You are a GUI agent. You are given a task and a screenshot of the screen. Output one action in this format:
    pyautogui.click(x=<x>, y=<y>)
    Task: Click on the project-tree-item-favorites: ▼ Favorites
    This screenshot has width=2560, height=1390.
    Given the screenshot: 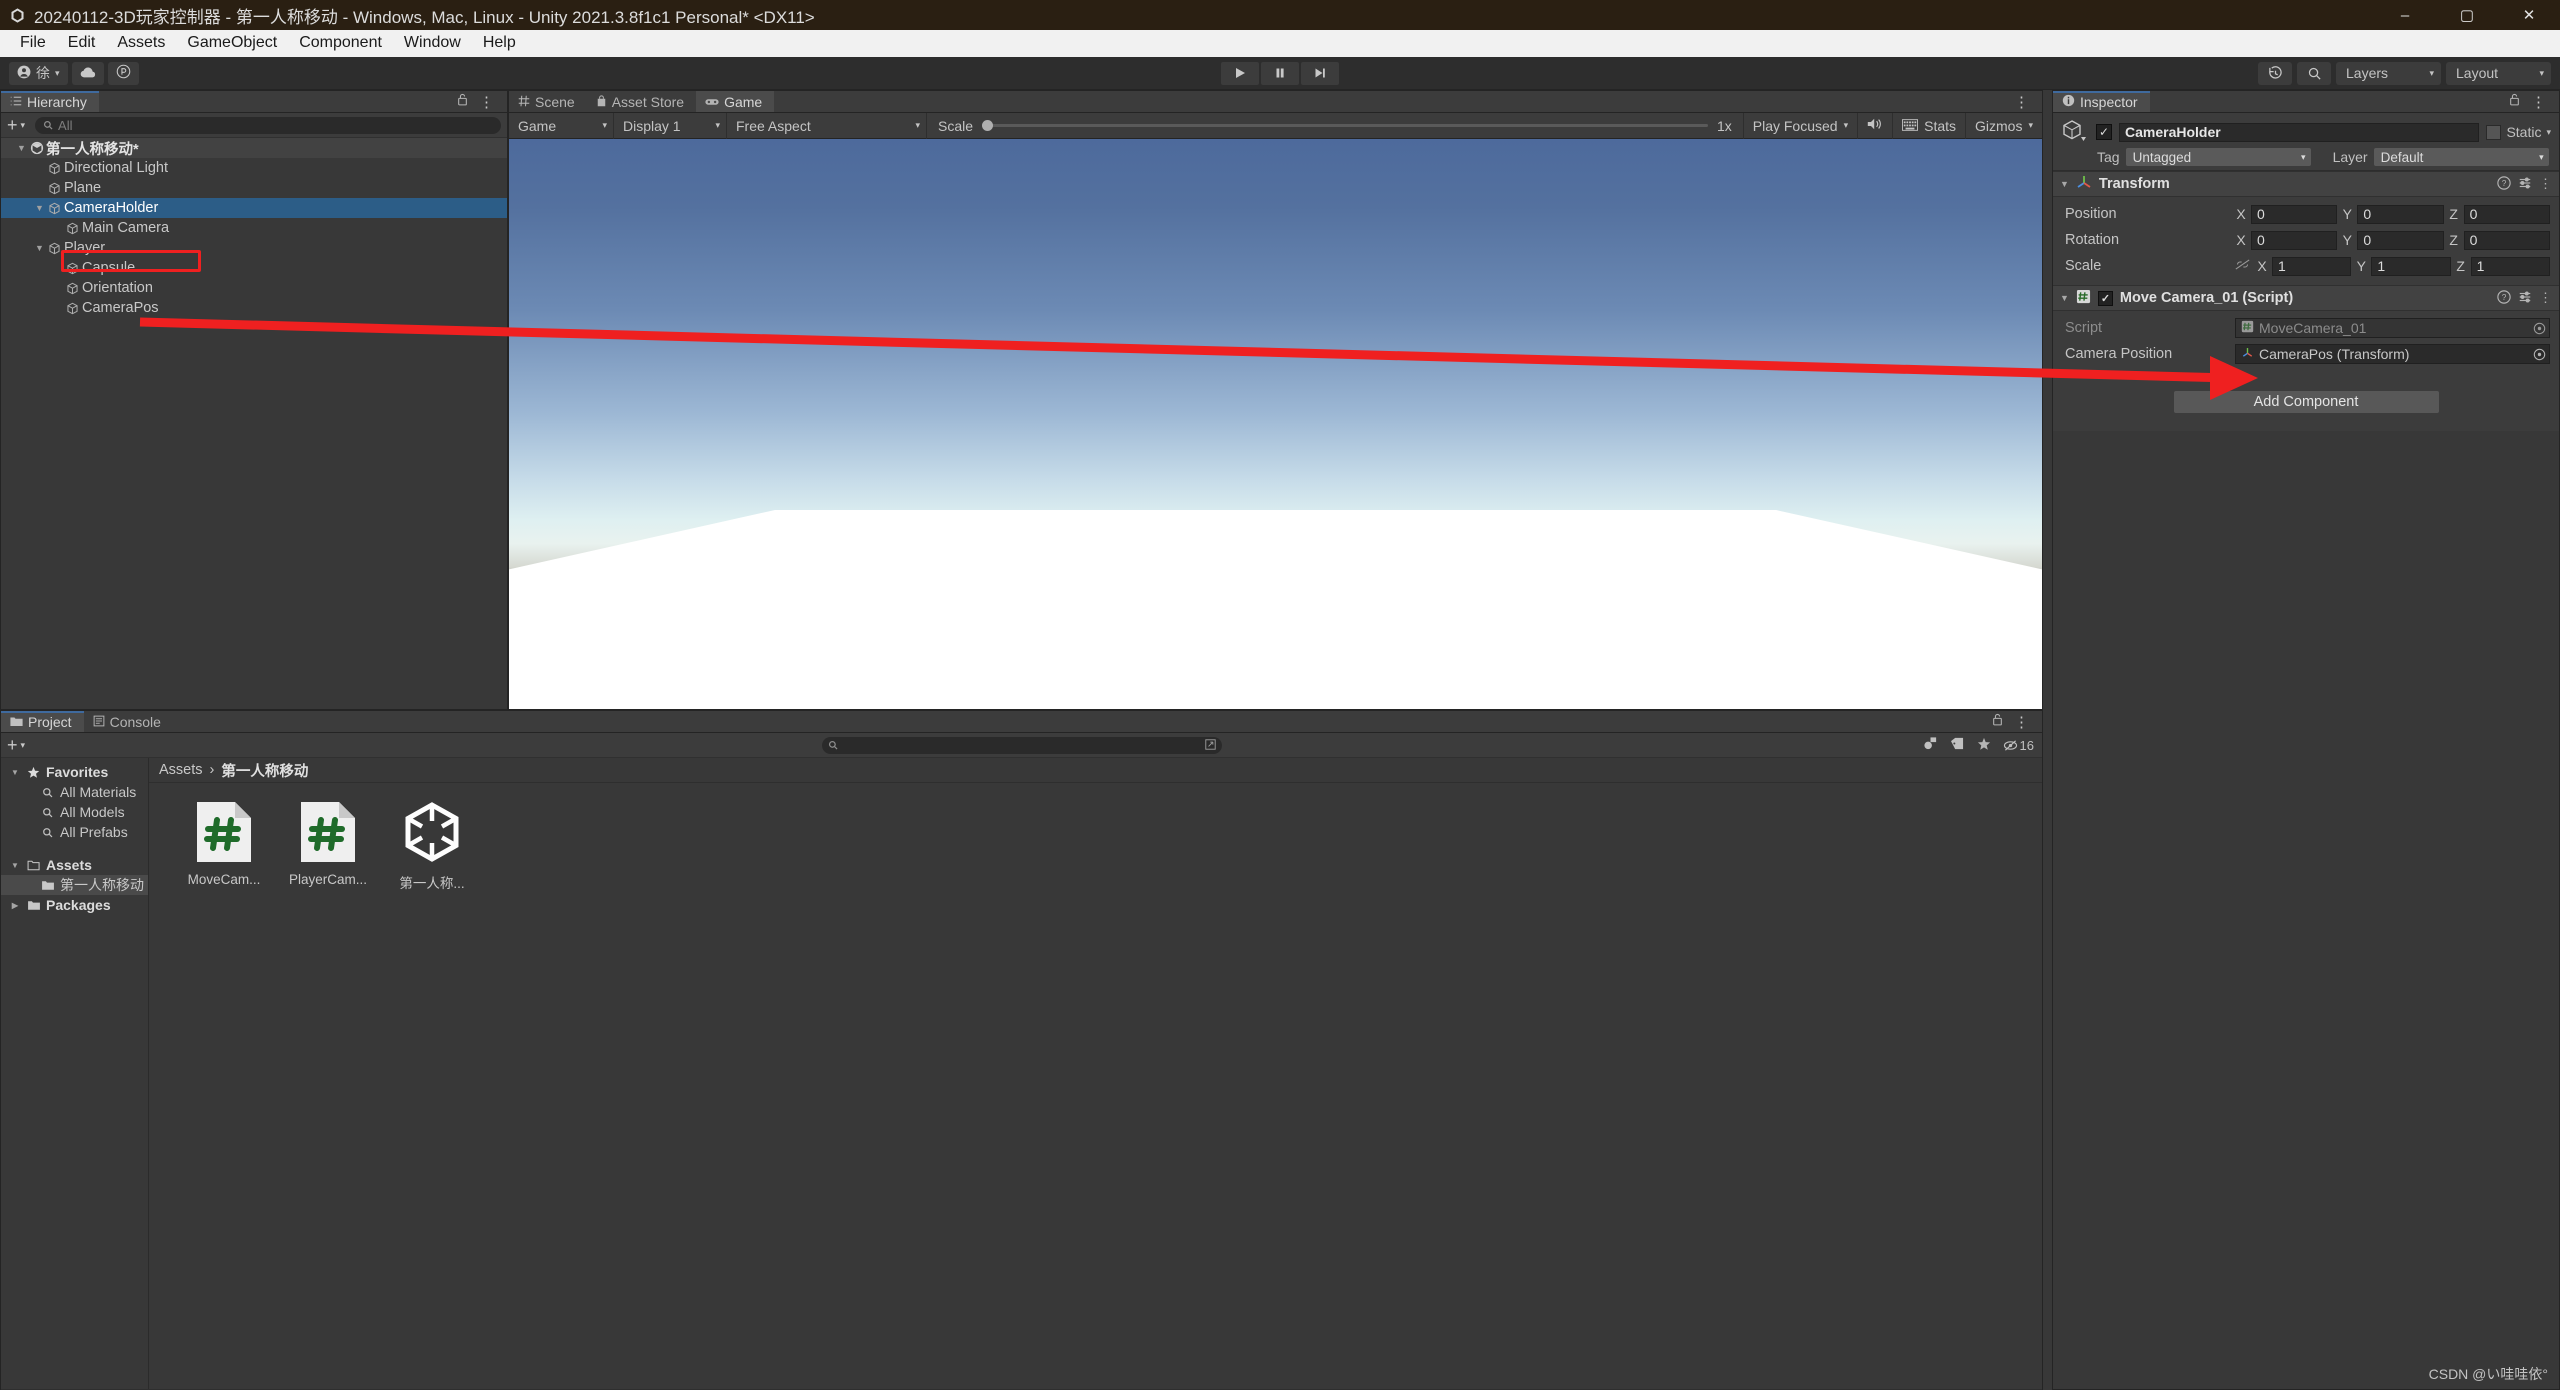 What is the action you would take?
    pyautogui.click(x=74, y=772)
    